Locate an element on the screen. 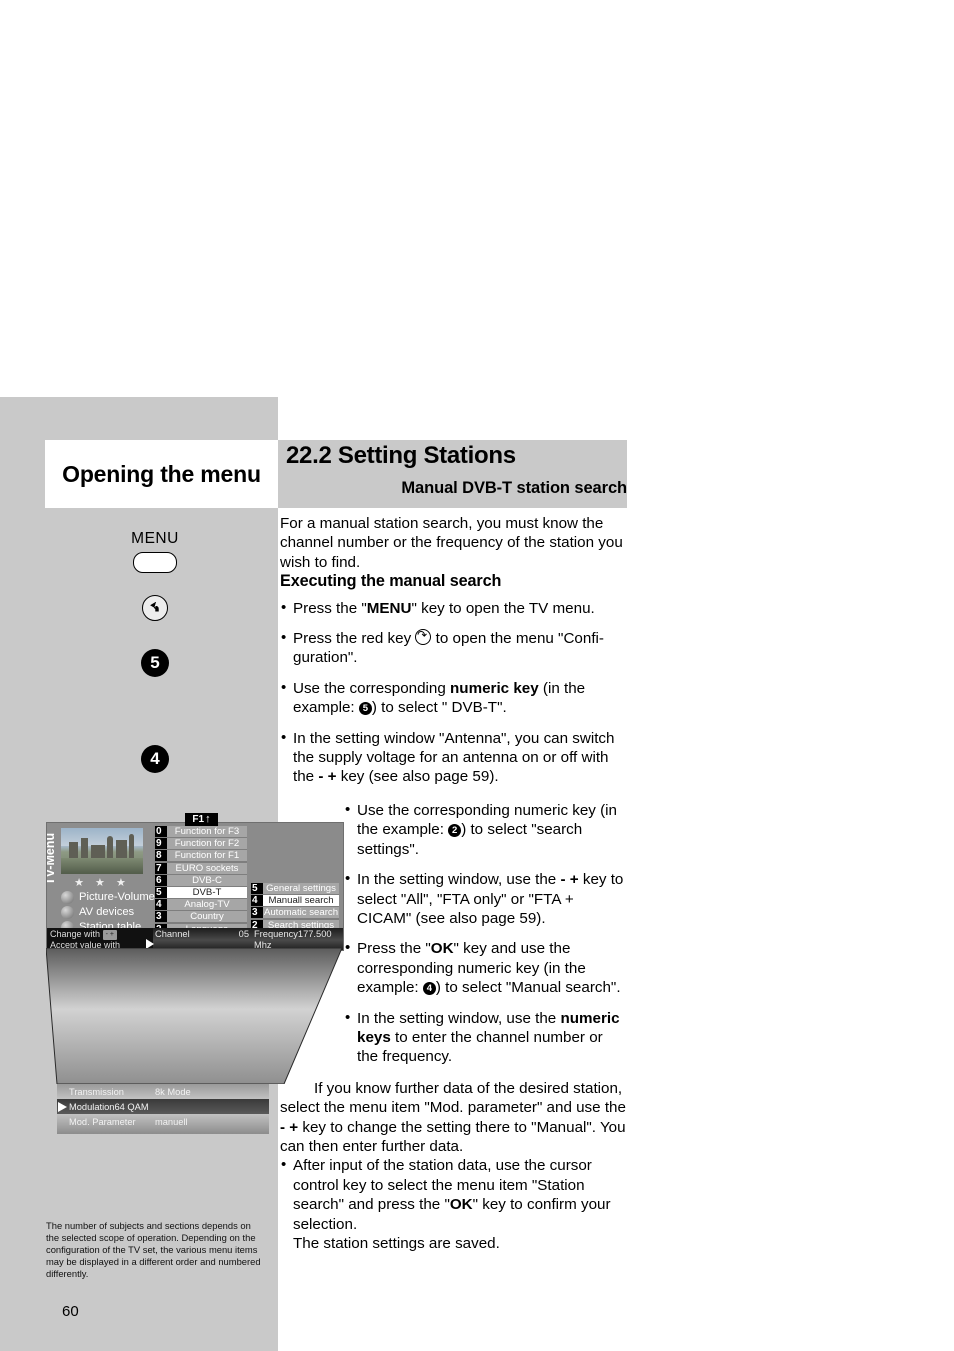 The image size is (954, 1351). page-number: 60 is located at coordinates (70, 1311).